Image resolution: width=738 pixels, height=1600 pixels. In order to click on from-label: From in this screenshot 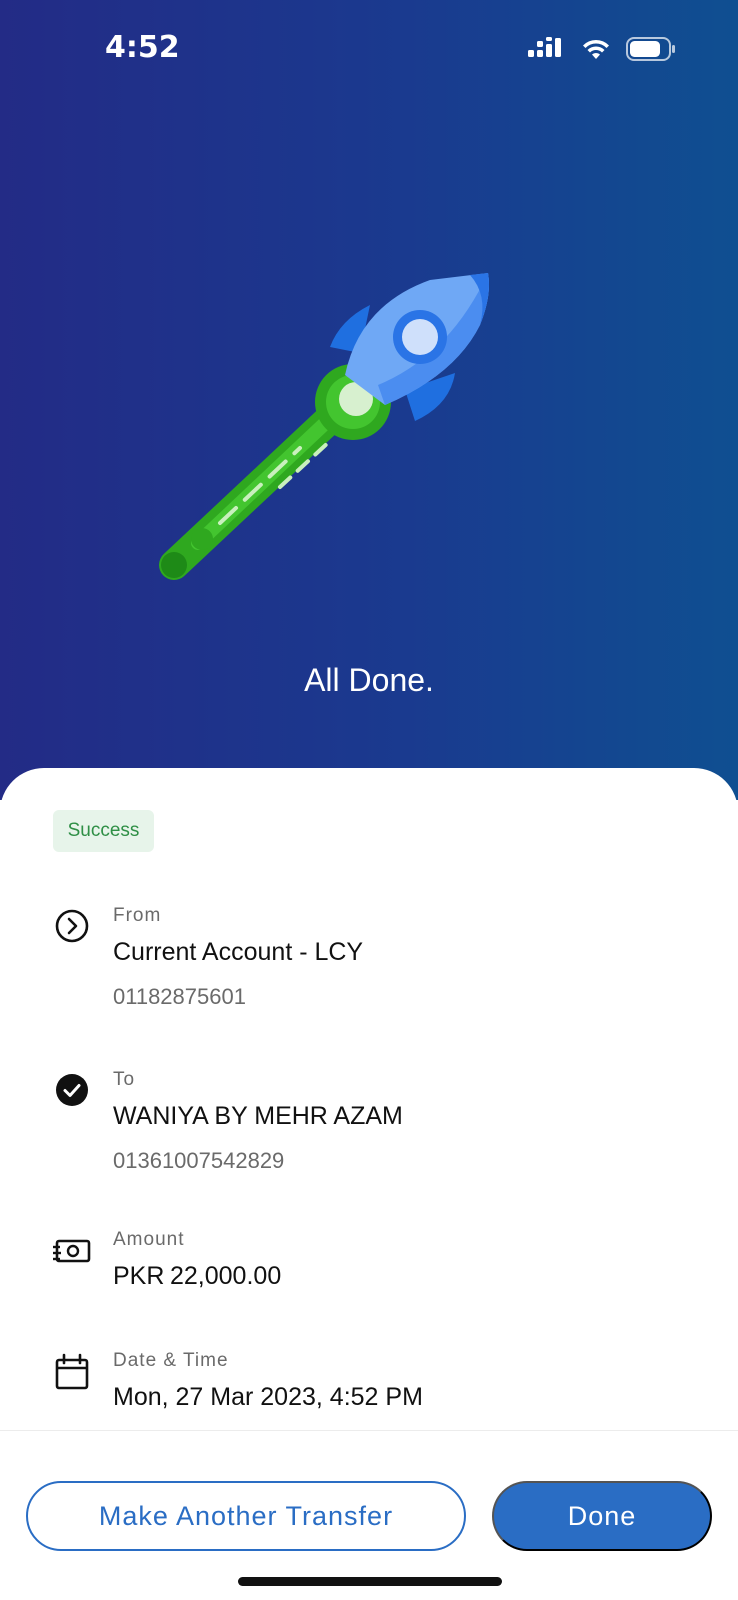, I will do `click(137, 915)`.